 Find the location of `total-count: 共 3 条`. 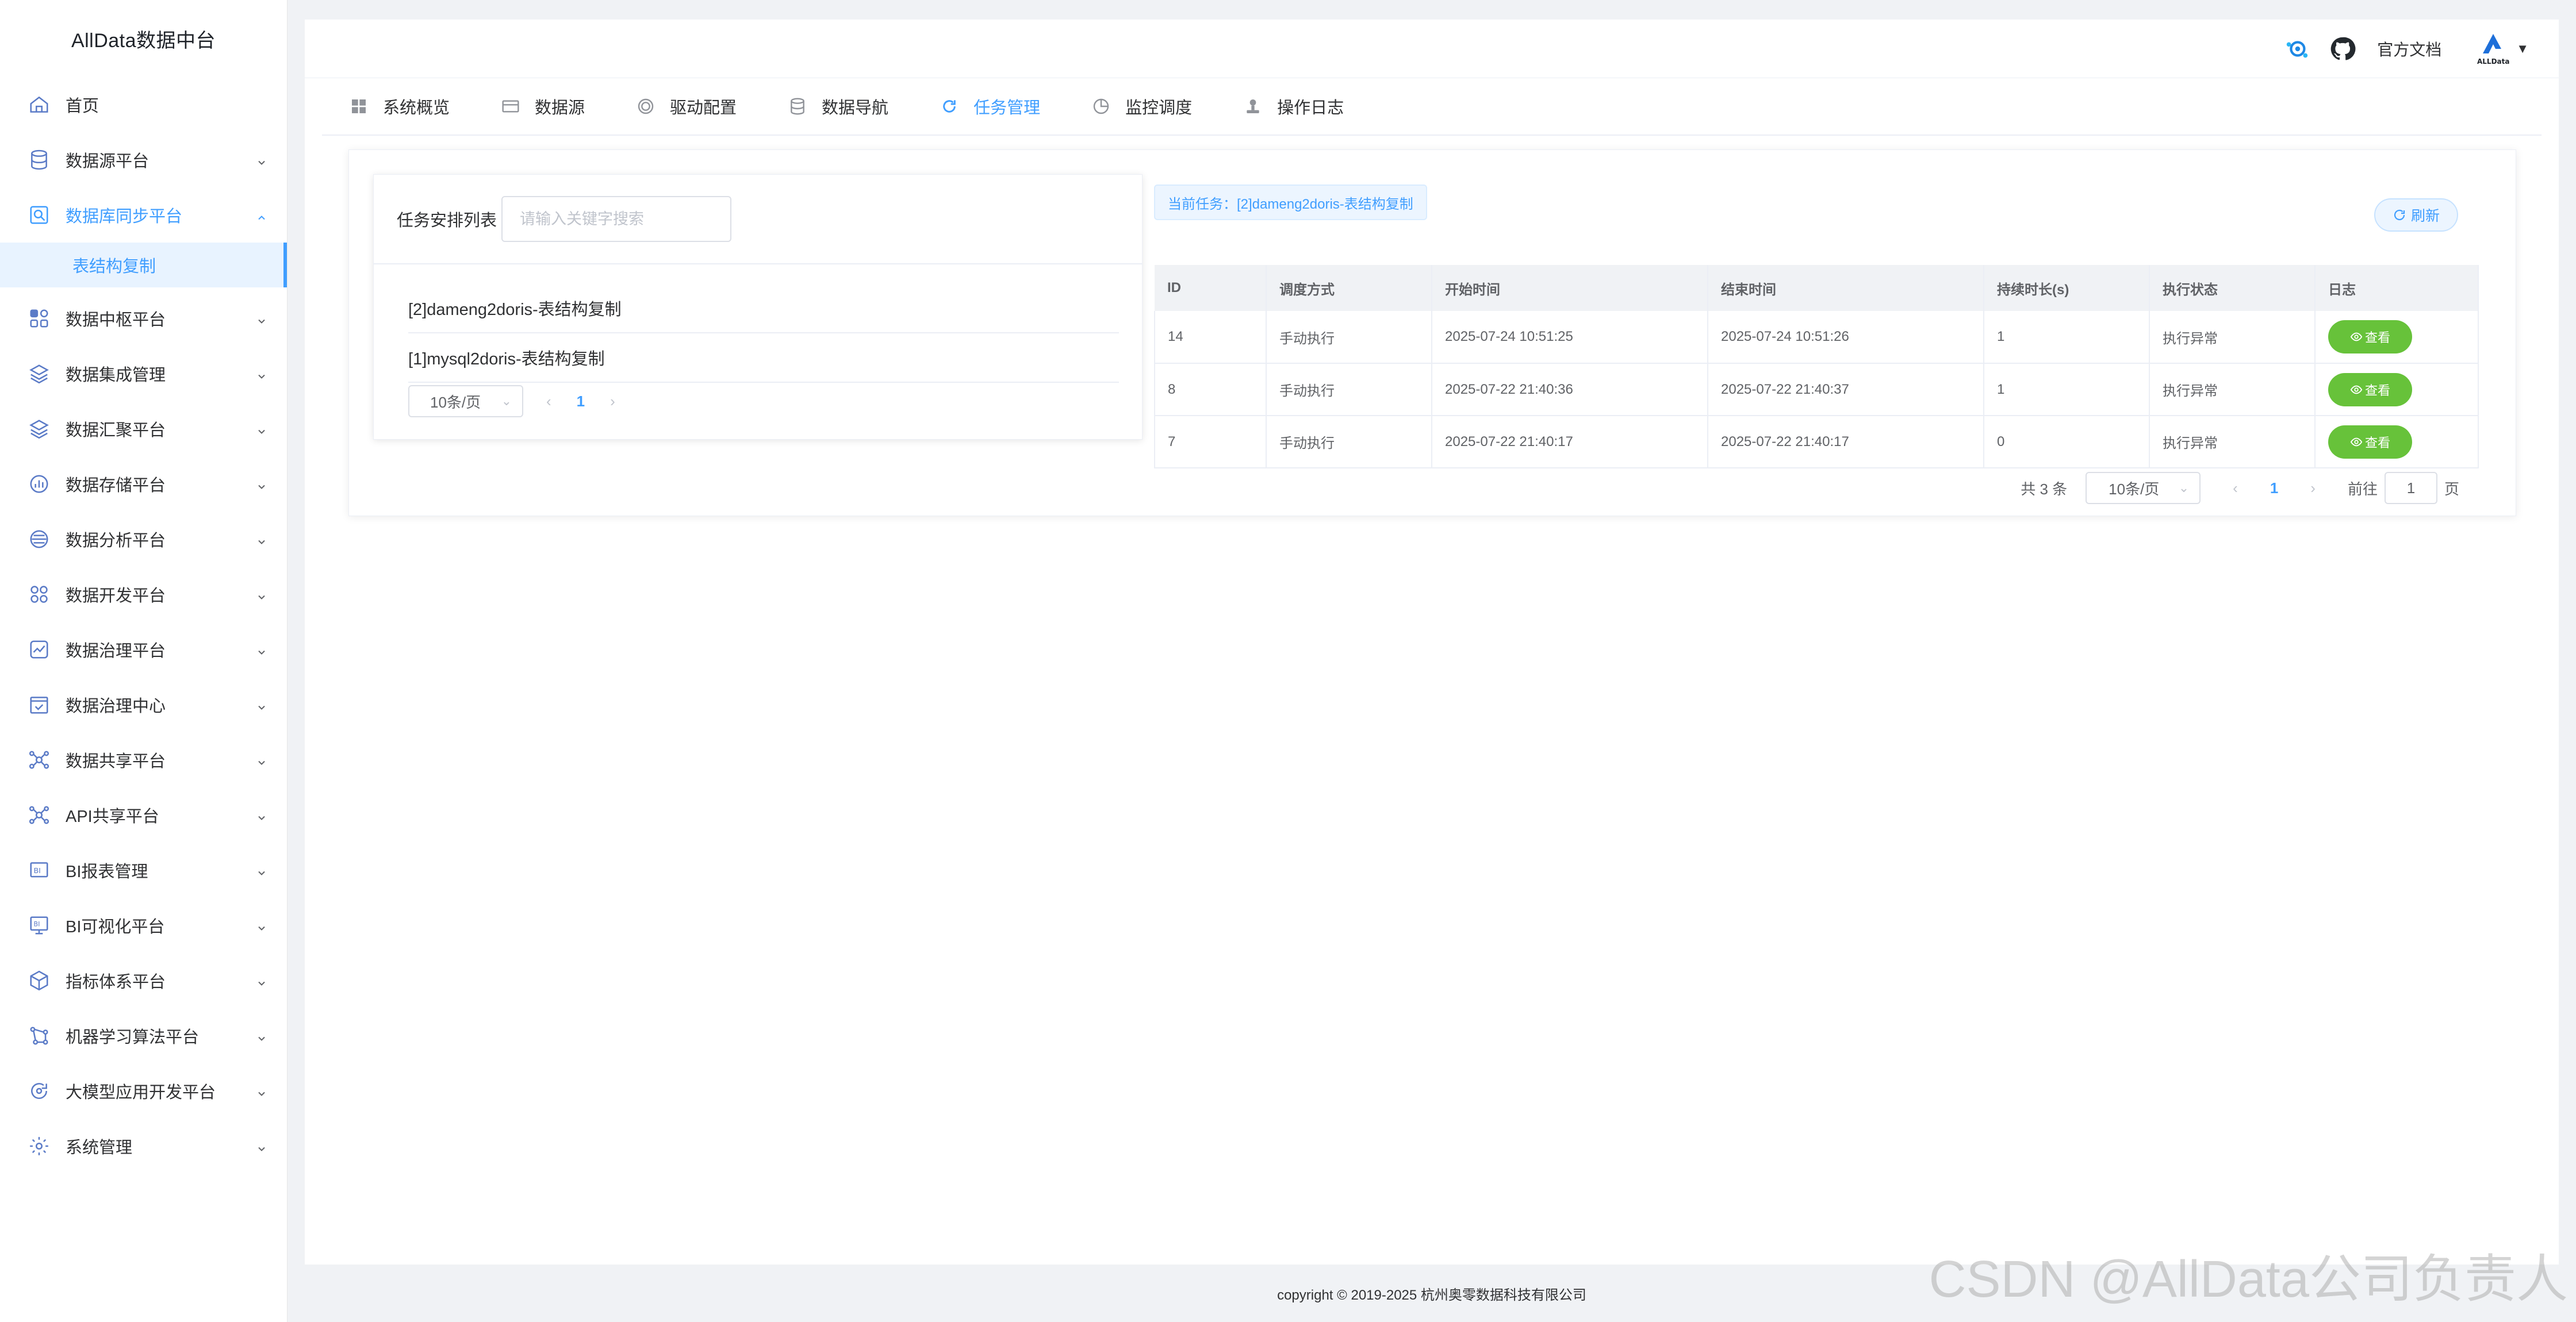

total-count: 共 3 条 is located at coordinates (2044, 489).